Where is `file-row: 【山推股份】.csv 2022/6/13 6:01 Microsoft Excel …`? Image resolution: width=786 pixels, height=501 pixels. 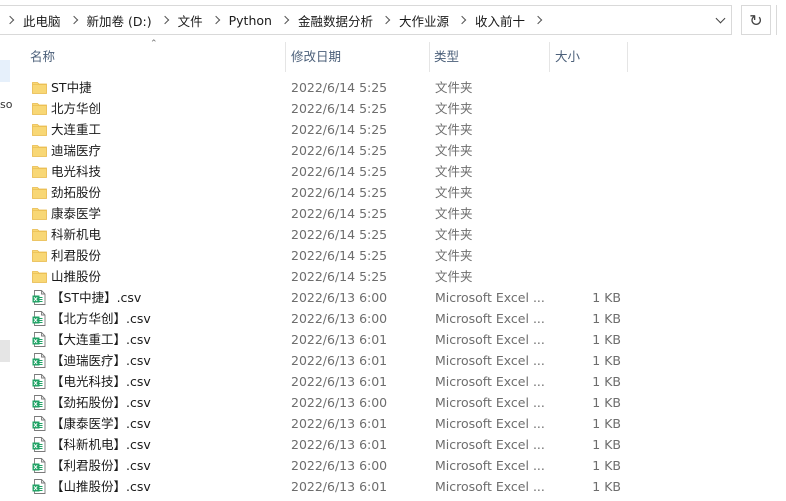
file-row: 【山推股份】.csv 2022/6/13 6:01 Microsoft Excel … is located at coordinates (393, 486).